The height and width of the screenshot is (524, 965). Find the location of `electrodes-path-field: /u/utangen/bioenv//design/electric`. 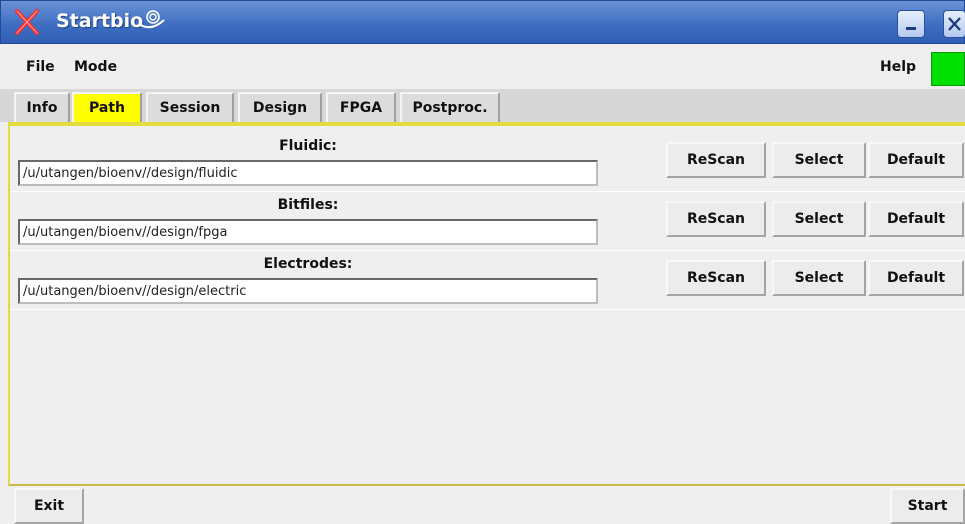

electrodes-path-field: /u/utangen/bioenv//design/electric is located at coordinates (308, 291).